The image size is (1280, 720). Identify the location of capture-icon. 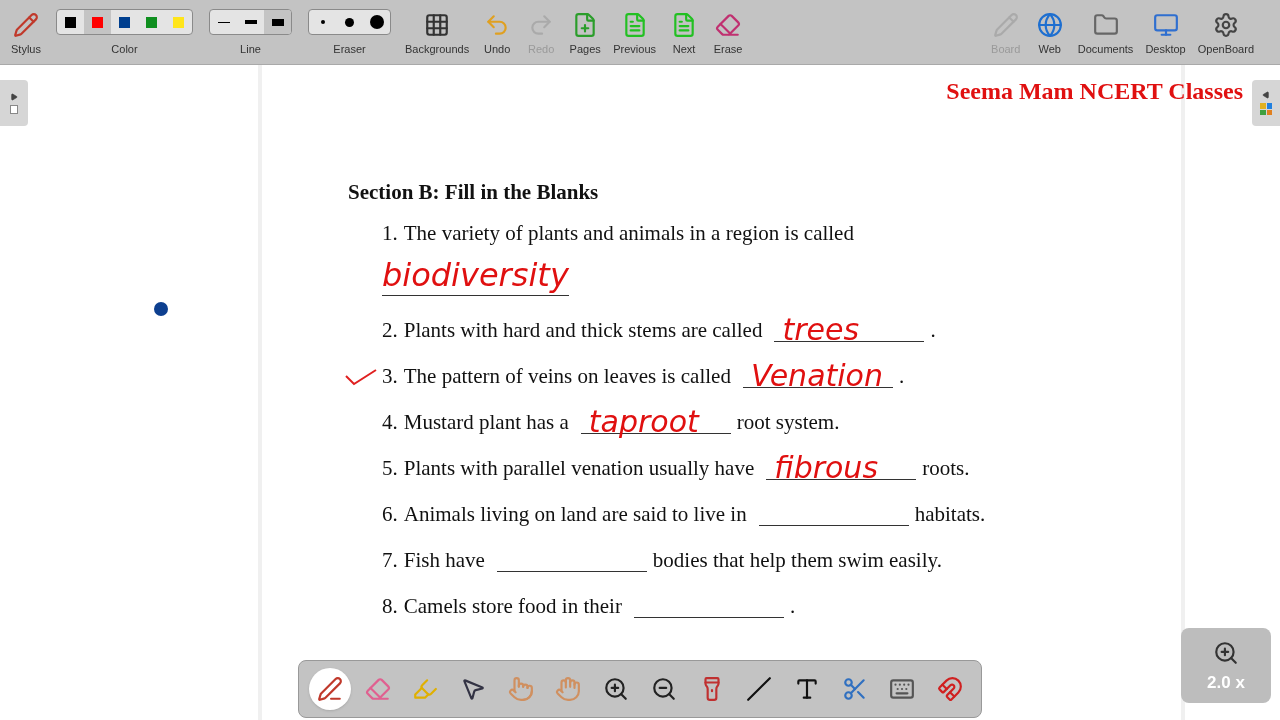
(854, 689).